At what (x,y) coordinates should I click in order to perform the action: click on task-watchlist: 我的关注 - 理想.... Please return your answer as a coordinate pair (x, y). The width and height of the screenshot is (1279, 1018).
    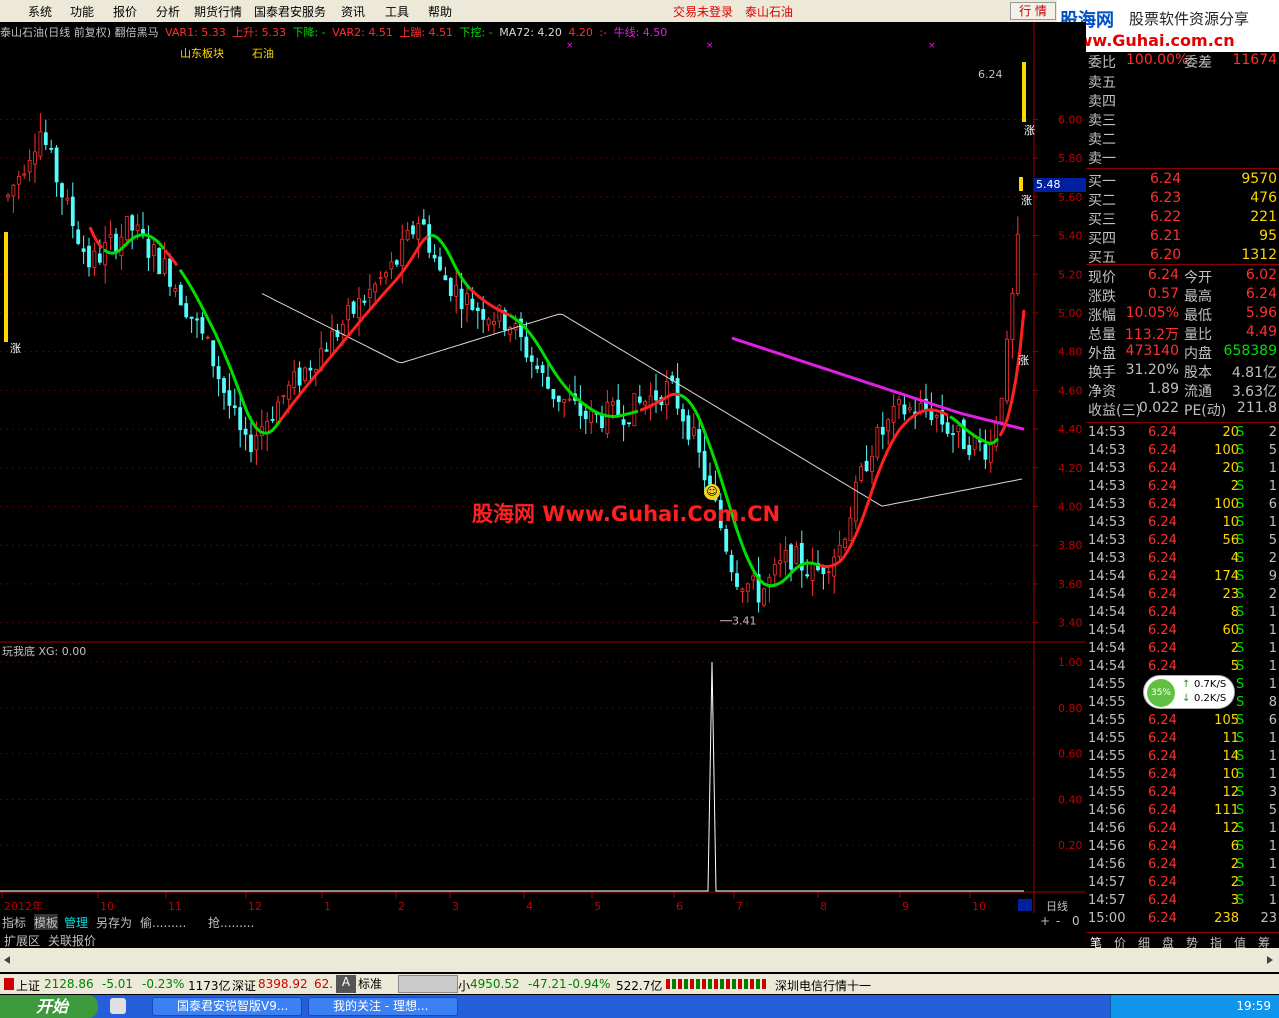
    Looking at the image, I should click on (383, 1006).